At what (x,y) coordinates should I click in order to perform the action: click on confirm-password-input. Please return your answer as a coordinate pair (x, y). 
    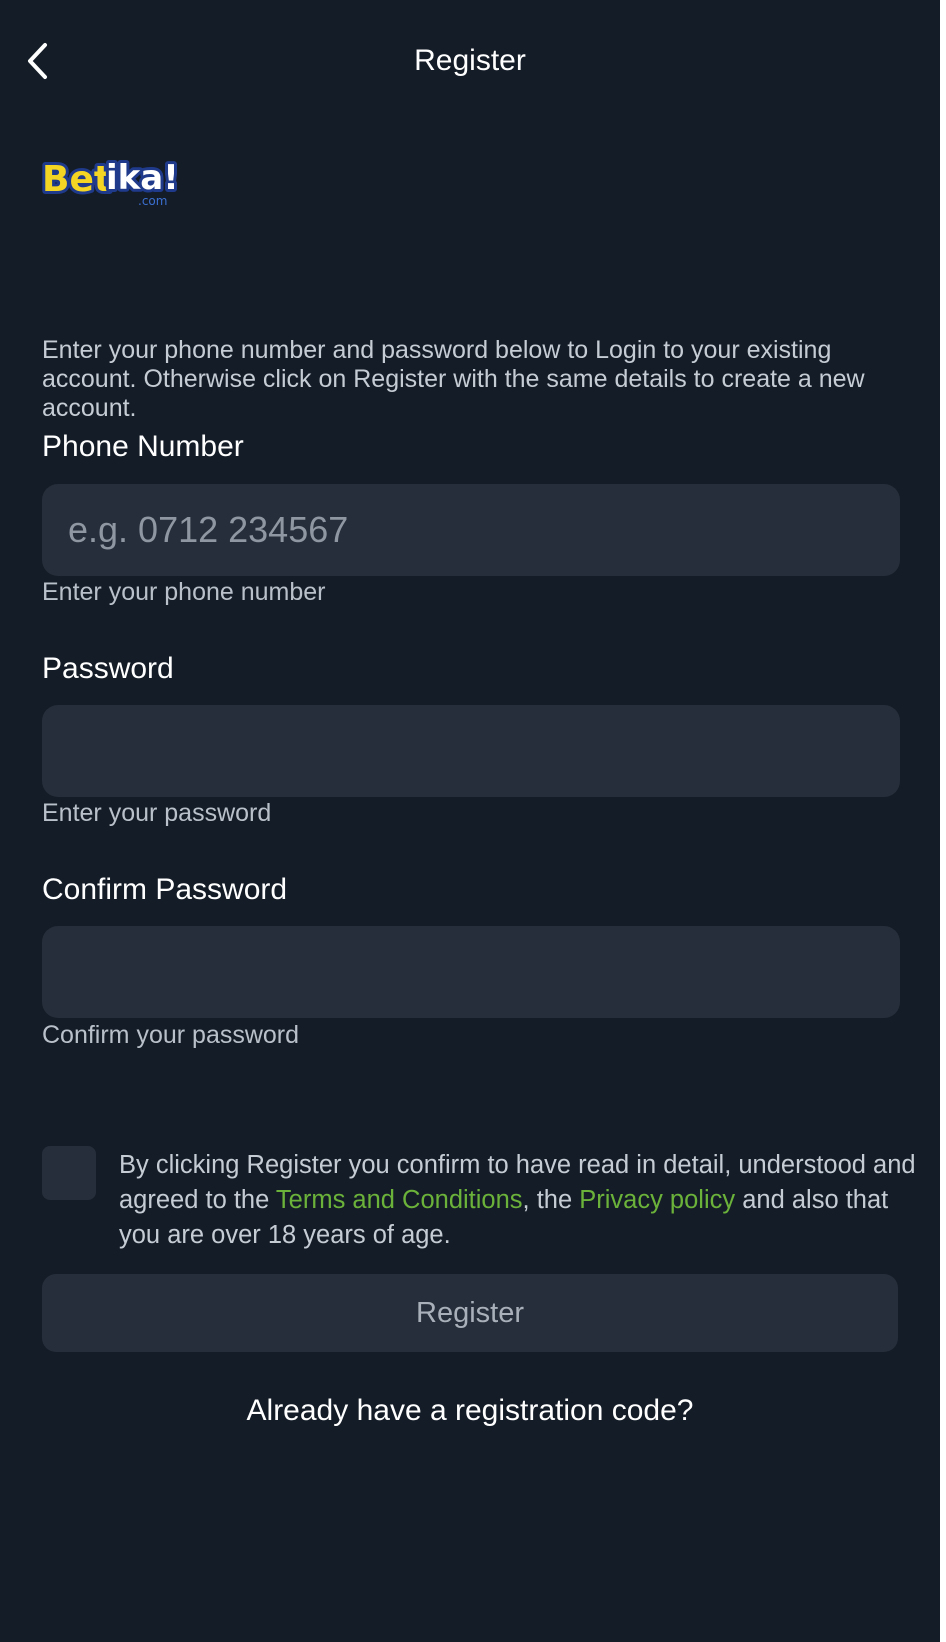
    Looking at the image, I should click on (471, 972).